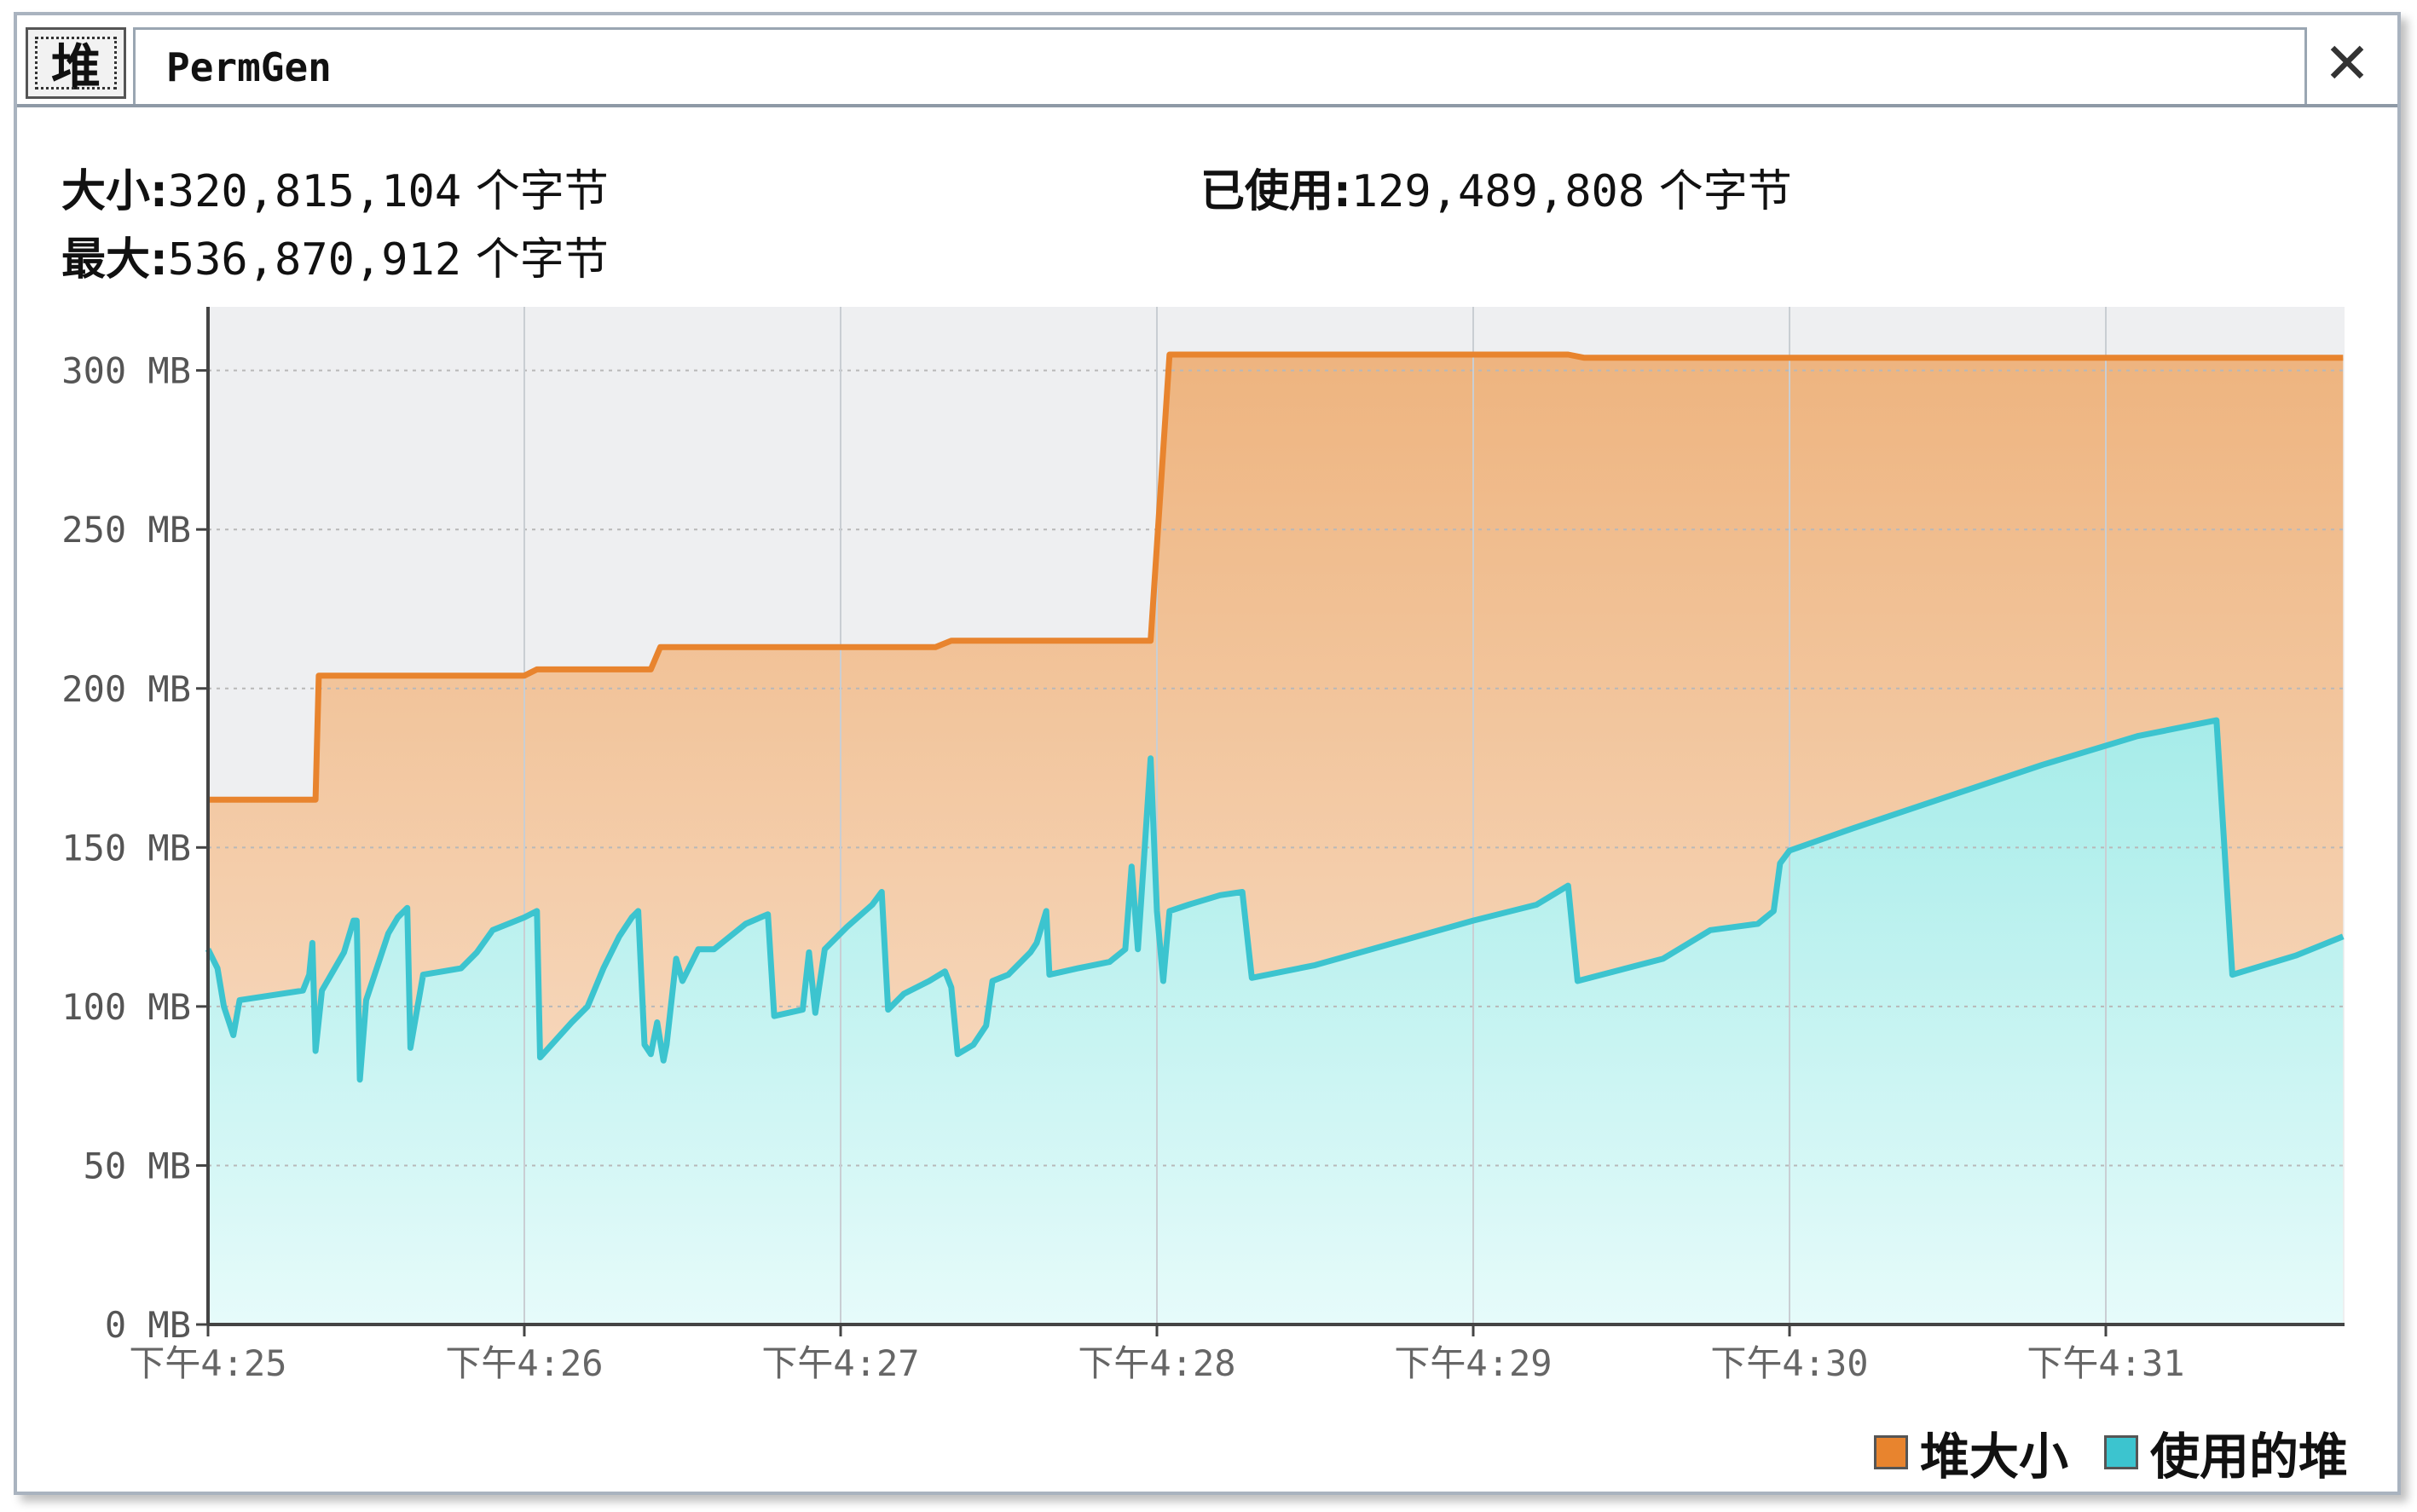 The image size is (2417, 1512). What do you see at coordinates (1473, 1363) in the screenshot?
I see `x-tick-label: 下午4:29` at bounding box center [1473, 1363].